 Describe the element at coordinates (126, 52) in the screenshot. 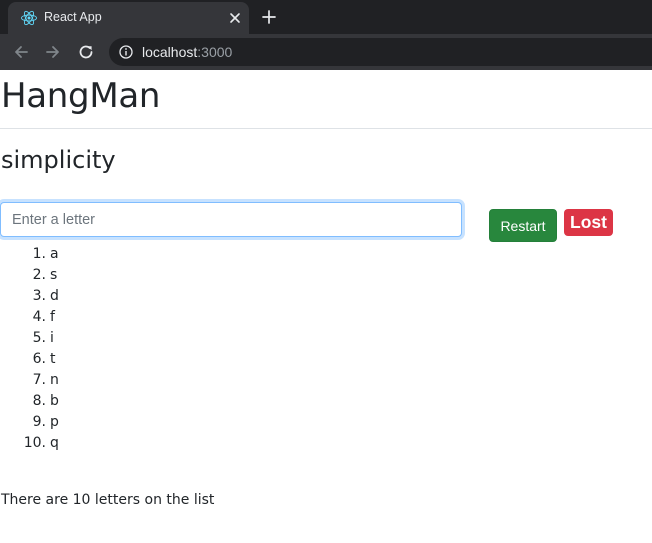

I see `site-info-icon` at that location.